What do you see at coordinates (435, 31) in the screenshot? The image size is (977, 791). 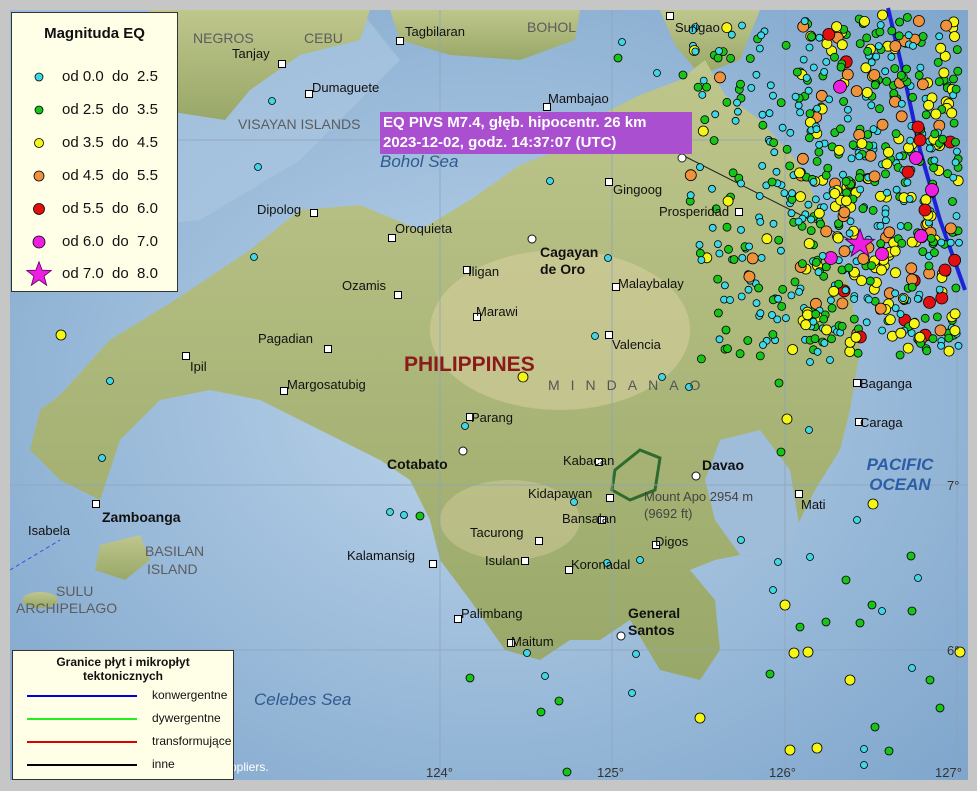 I see `place-label: Tagbilaran` at bounding box center [435, 31].